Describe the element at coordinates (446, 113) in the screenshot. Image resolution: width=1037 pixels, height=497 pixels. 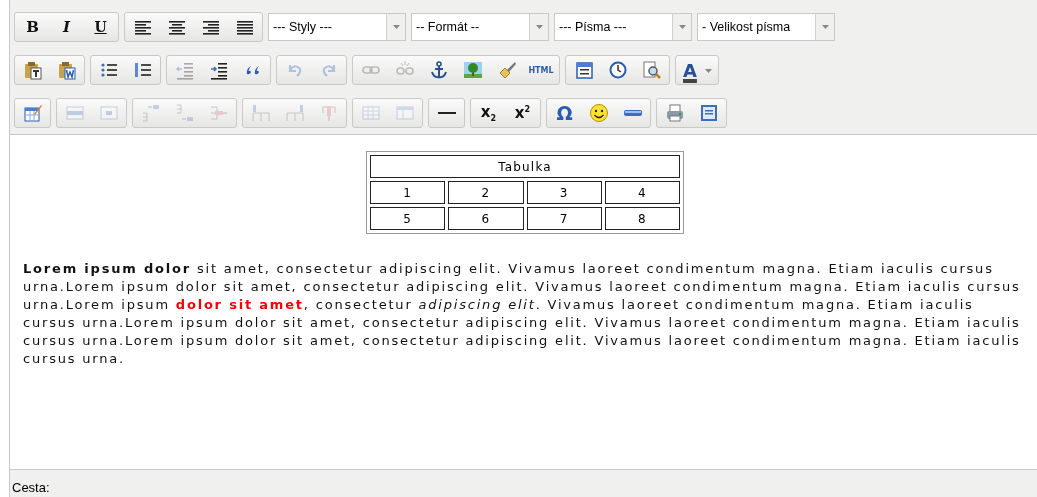
I see `horizontal-rule-icon` at that location.